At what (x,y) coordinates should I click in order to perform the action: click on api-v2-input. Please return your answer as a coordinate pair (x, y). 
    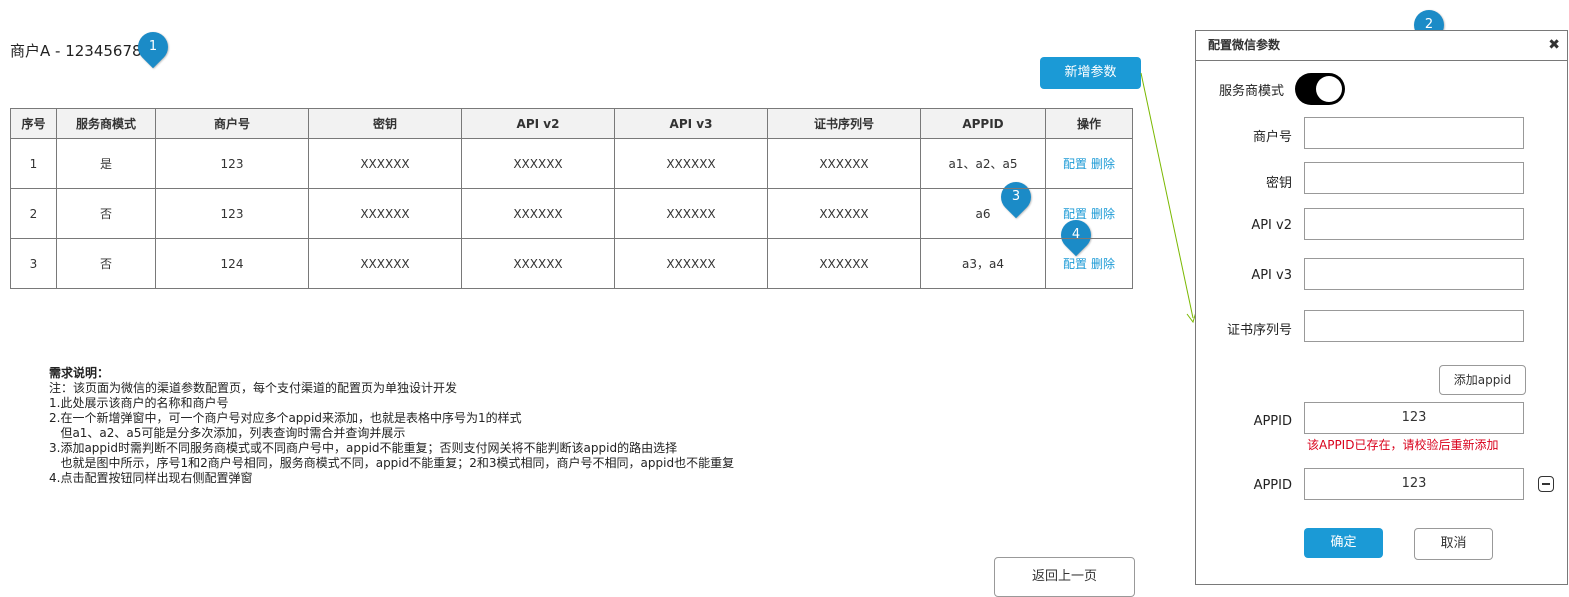
    Looking at the image, I should click on (1414, 224).